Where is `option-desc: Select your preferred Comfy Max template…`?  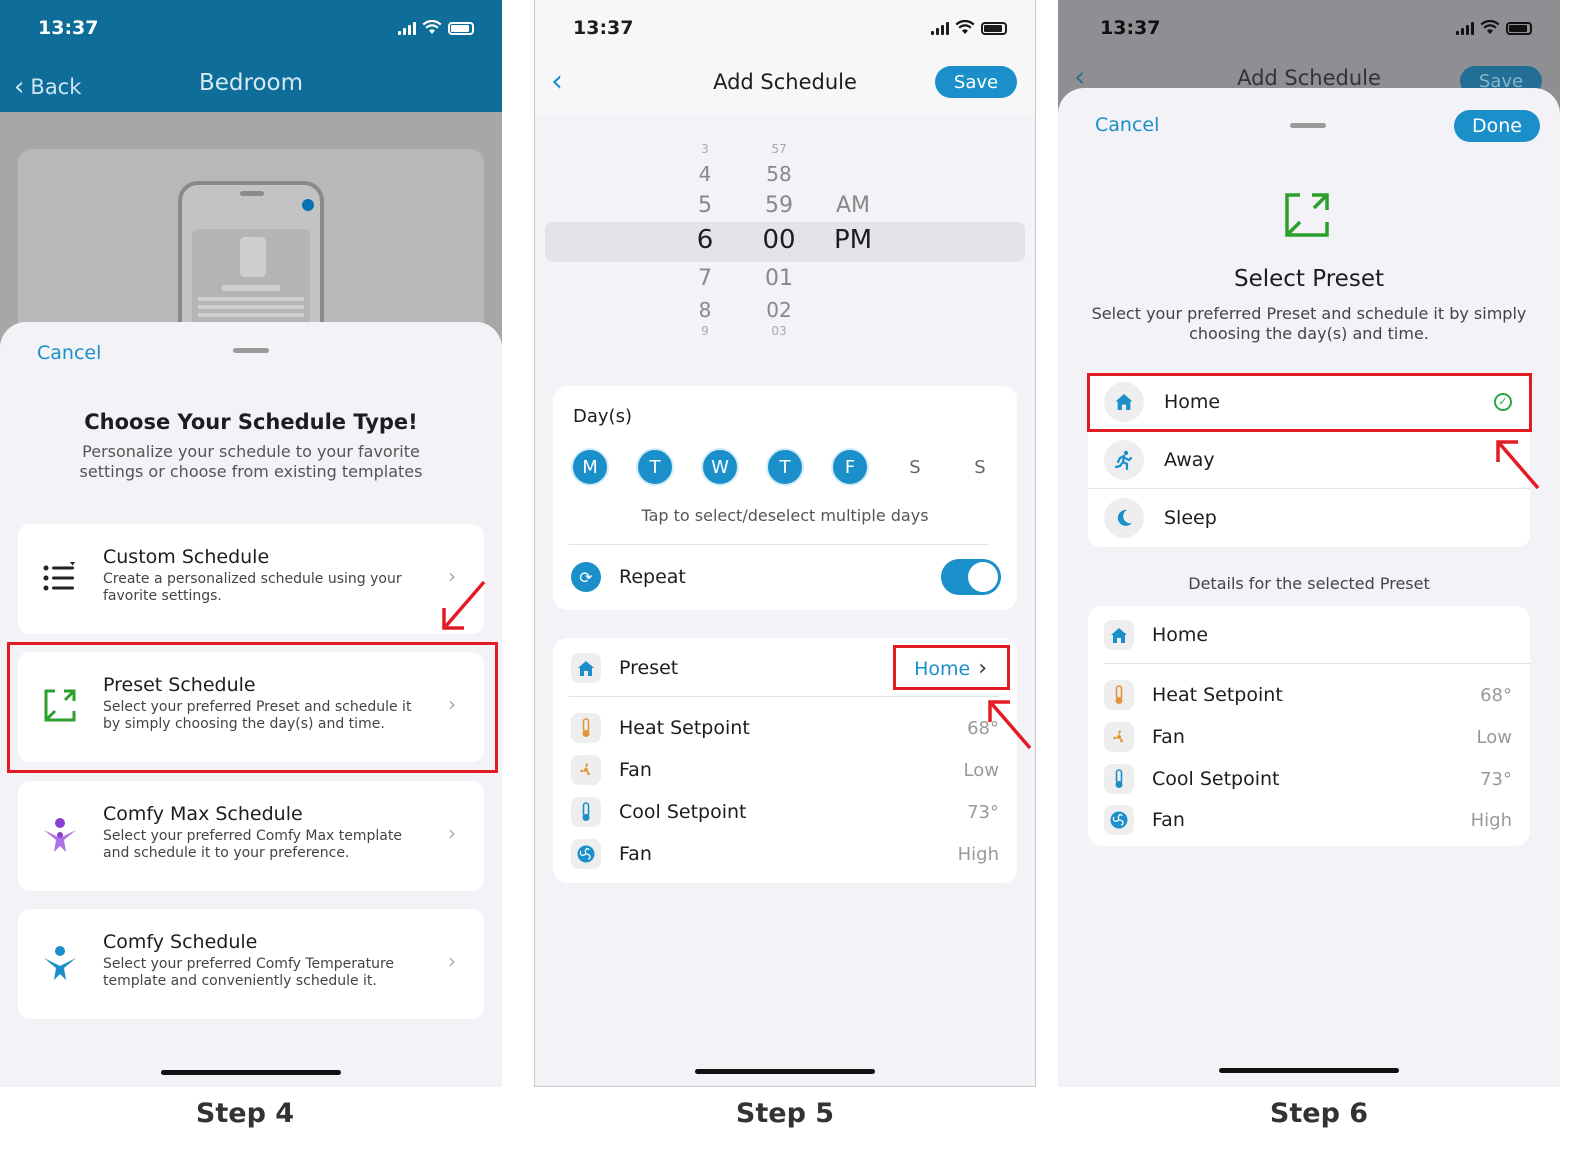 option-desc: Select your preferred Comfy Max template… is located at coordinates (252, 844).